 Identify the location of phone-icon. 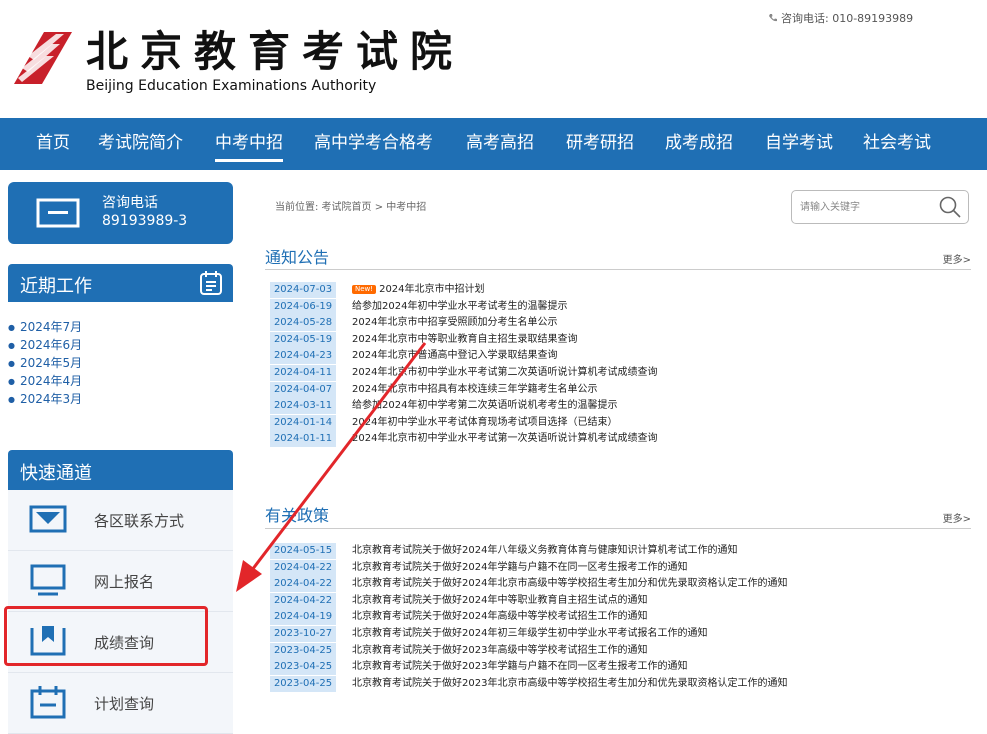
(773, 18).